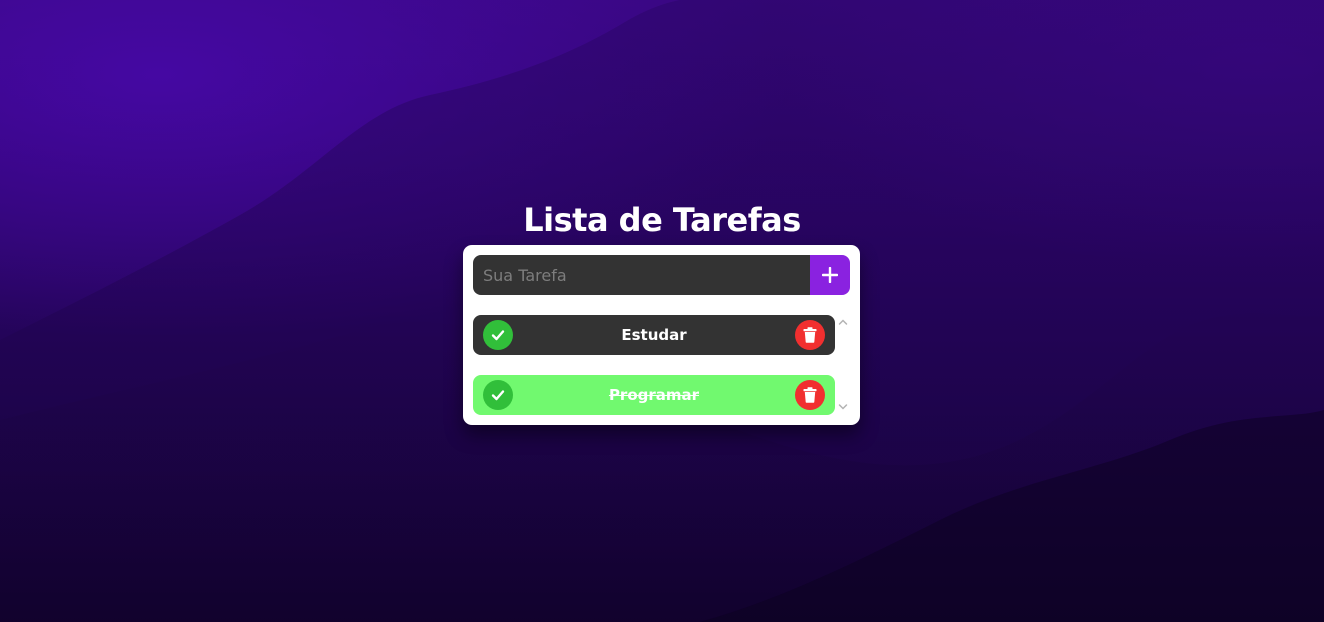  I want to click on list-item: Estudar, so click(654, 335).